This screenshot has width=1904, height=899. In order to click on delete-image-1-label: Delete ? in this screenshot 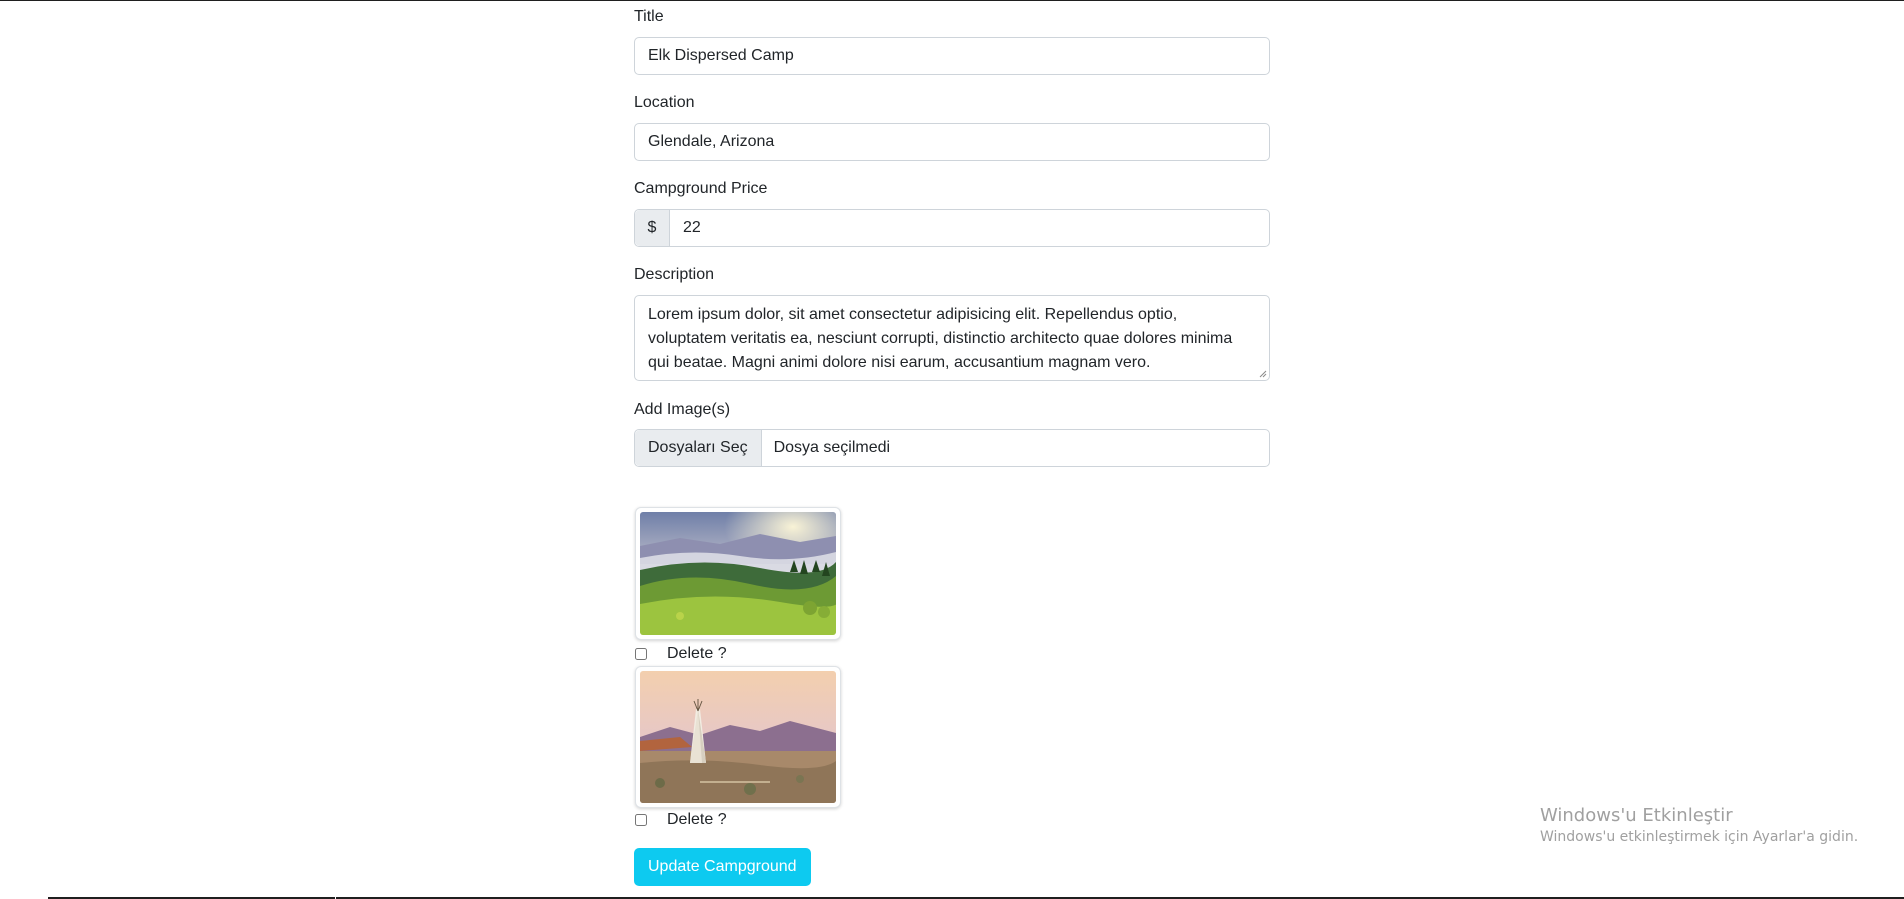, I will do `click(697, 653)`.